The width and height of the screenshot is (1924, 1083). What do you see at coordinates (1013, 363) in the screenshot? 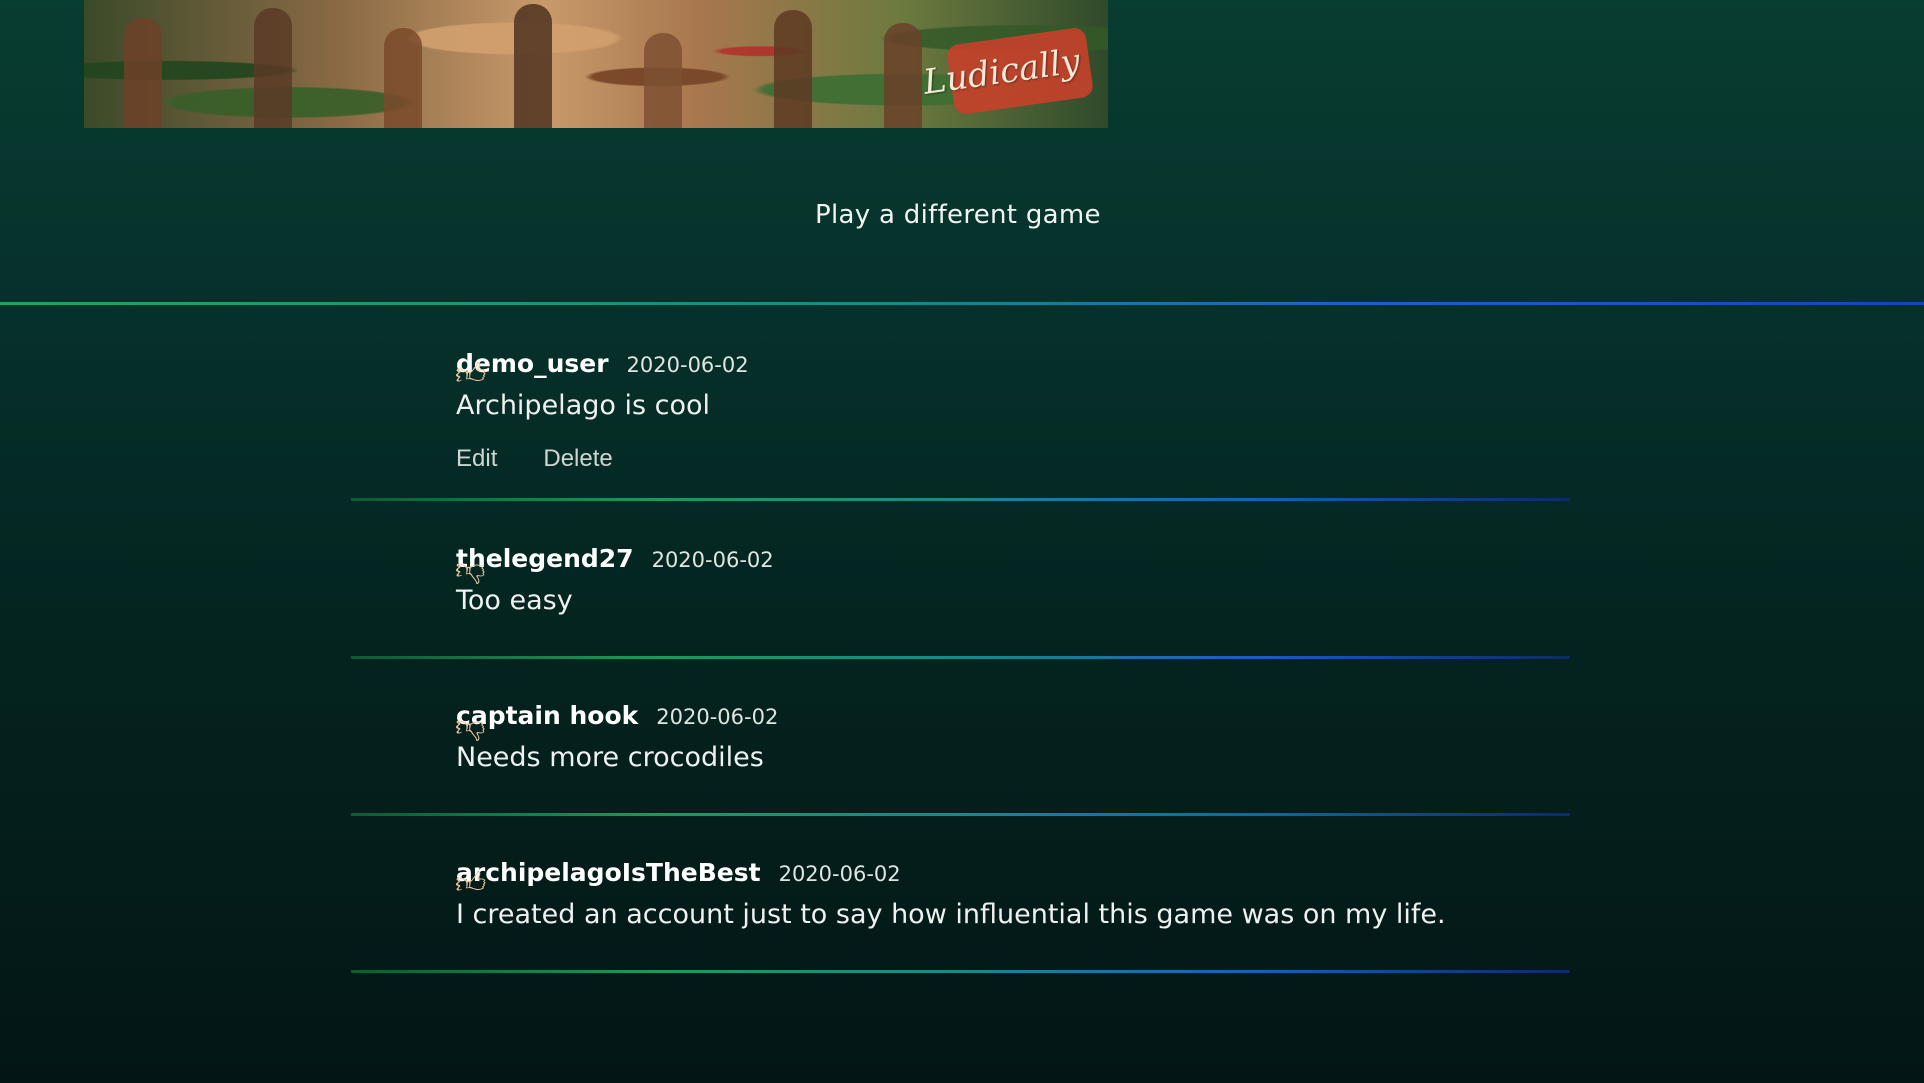
I see `comment-meta: demo_user 2020-06-02` at bounding box center [1013, 363].